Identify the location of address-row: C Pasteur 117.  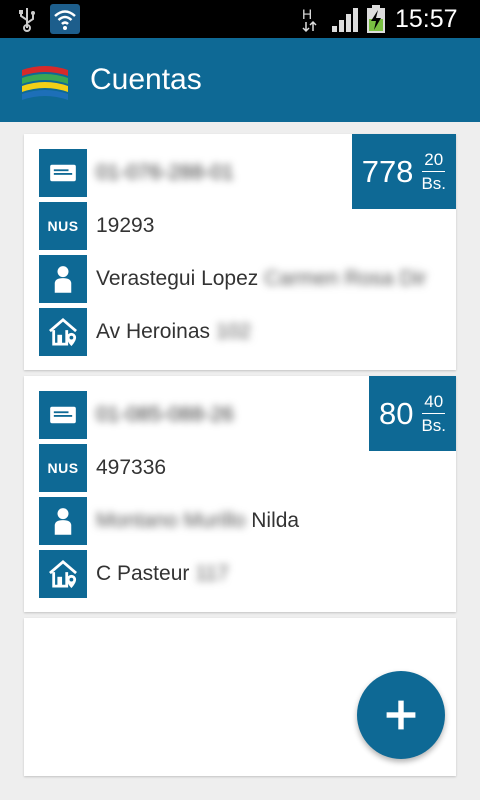
(239, 574).